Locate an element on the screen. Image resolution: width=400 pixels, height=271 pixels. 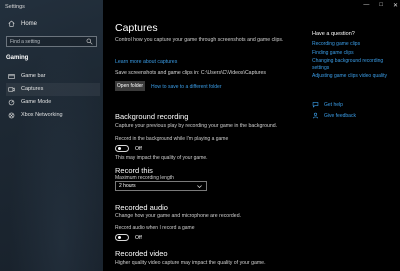
minimize-button: — is located at coordinates (366, 5).